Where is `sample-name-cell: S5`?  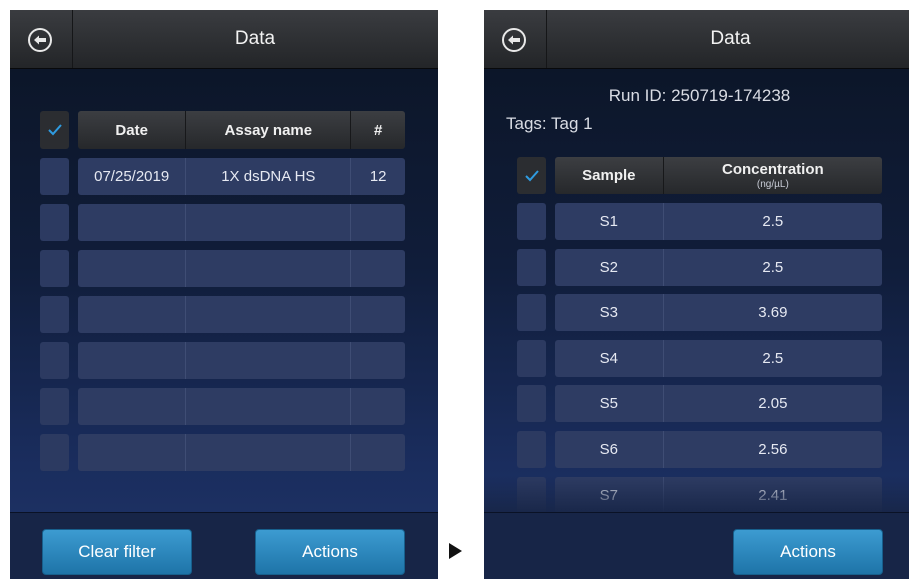
sample-name-cell: S5 is located at coordinates (609, 403).